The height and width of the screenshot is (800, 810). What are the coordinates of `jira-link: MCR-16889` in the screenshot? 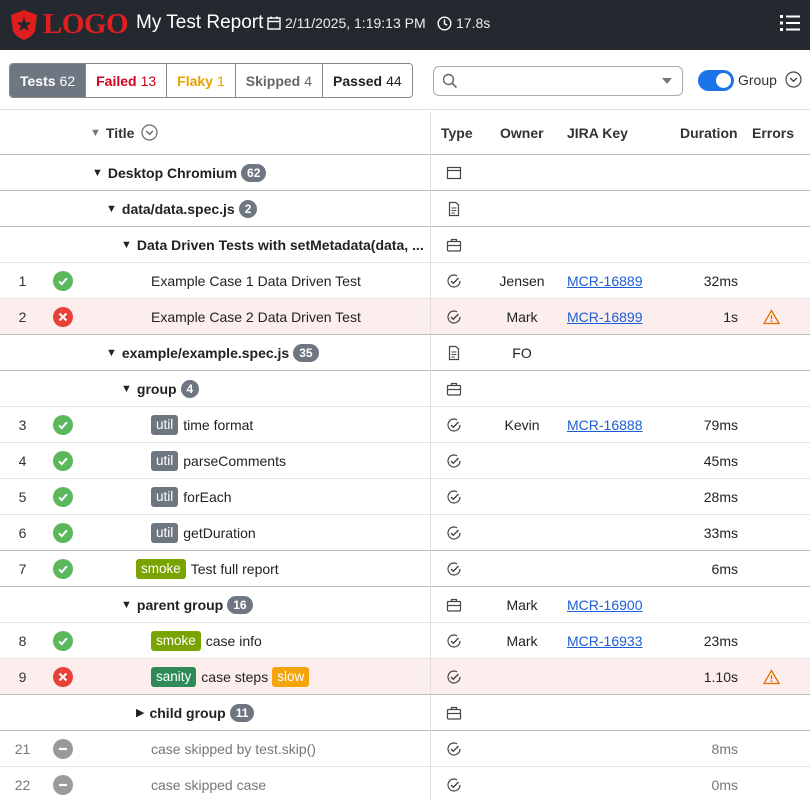 It's located at (604, 281).